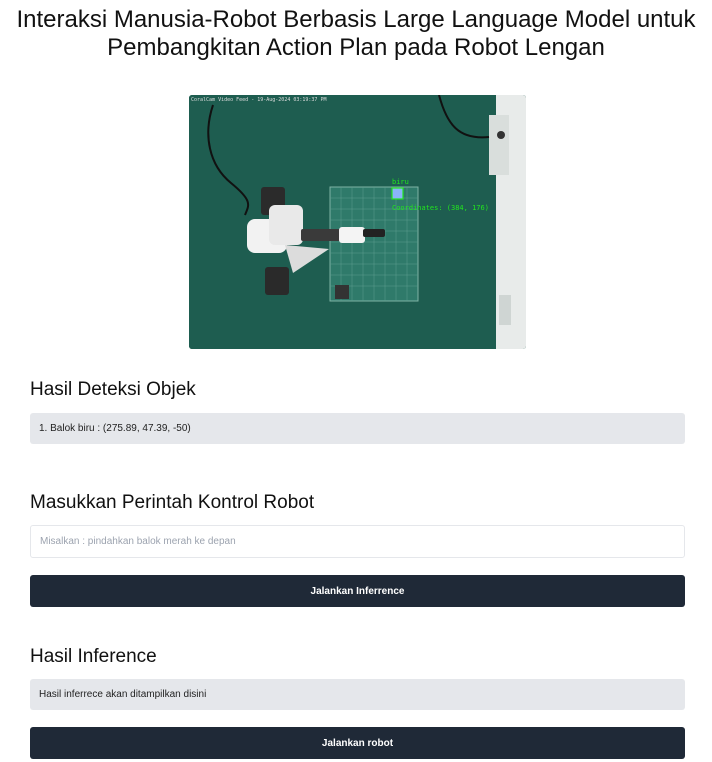 The image size is (712, 762). What do you see at coordinates (499, 145) in the screenshot?
I see `wall-outlet` at bounding box center [499, 145].